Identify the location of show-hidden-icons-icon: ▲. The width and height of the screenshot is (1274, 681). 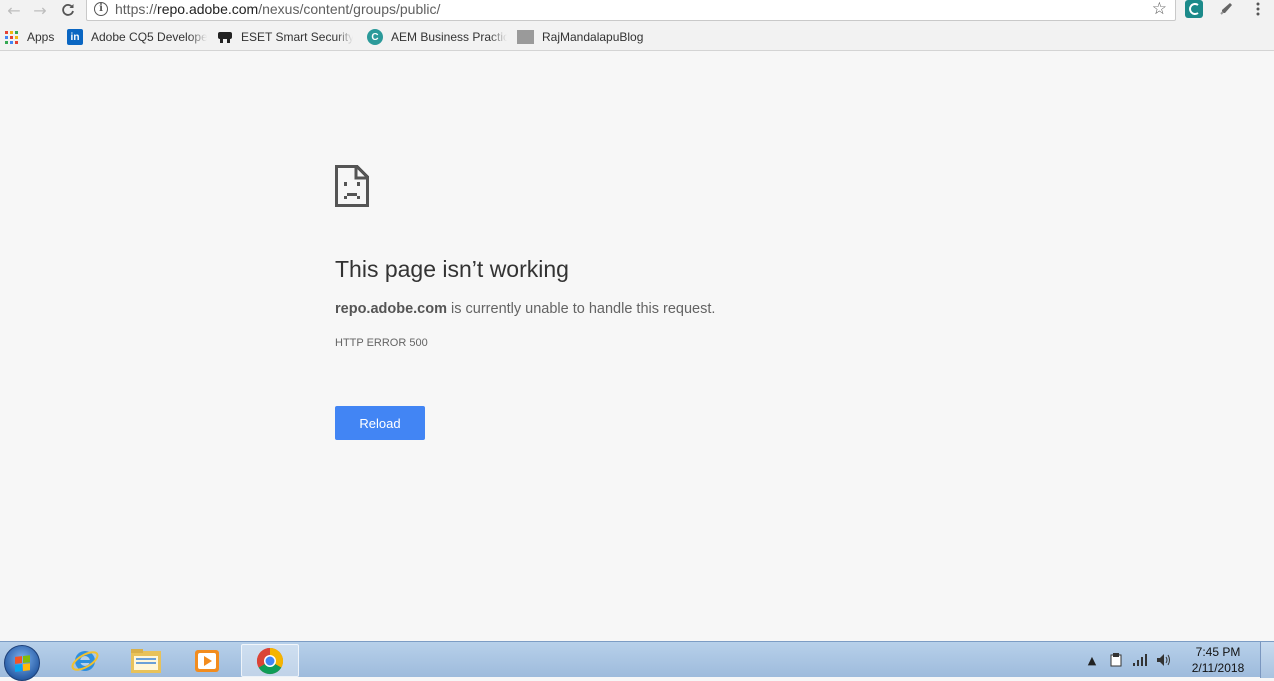
(1092, 660).